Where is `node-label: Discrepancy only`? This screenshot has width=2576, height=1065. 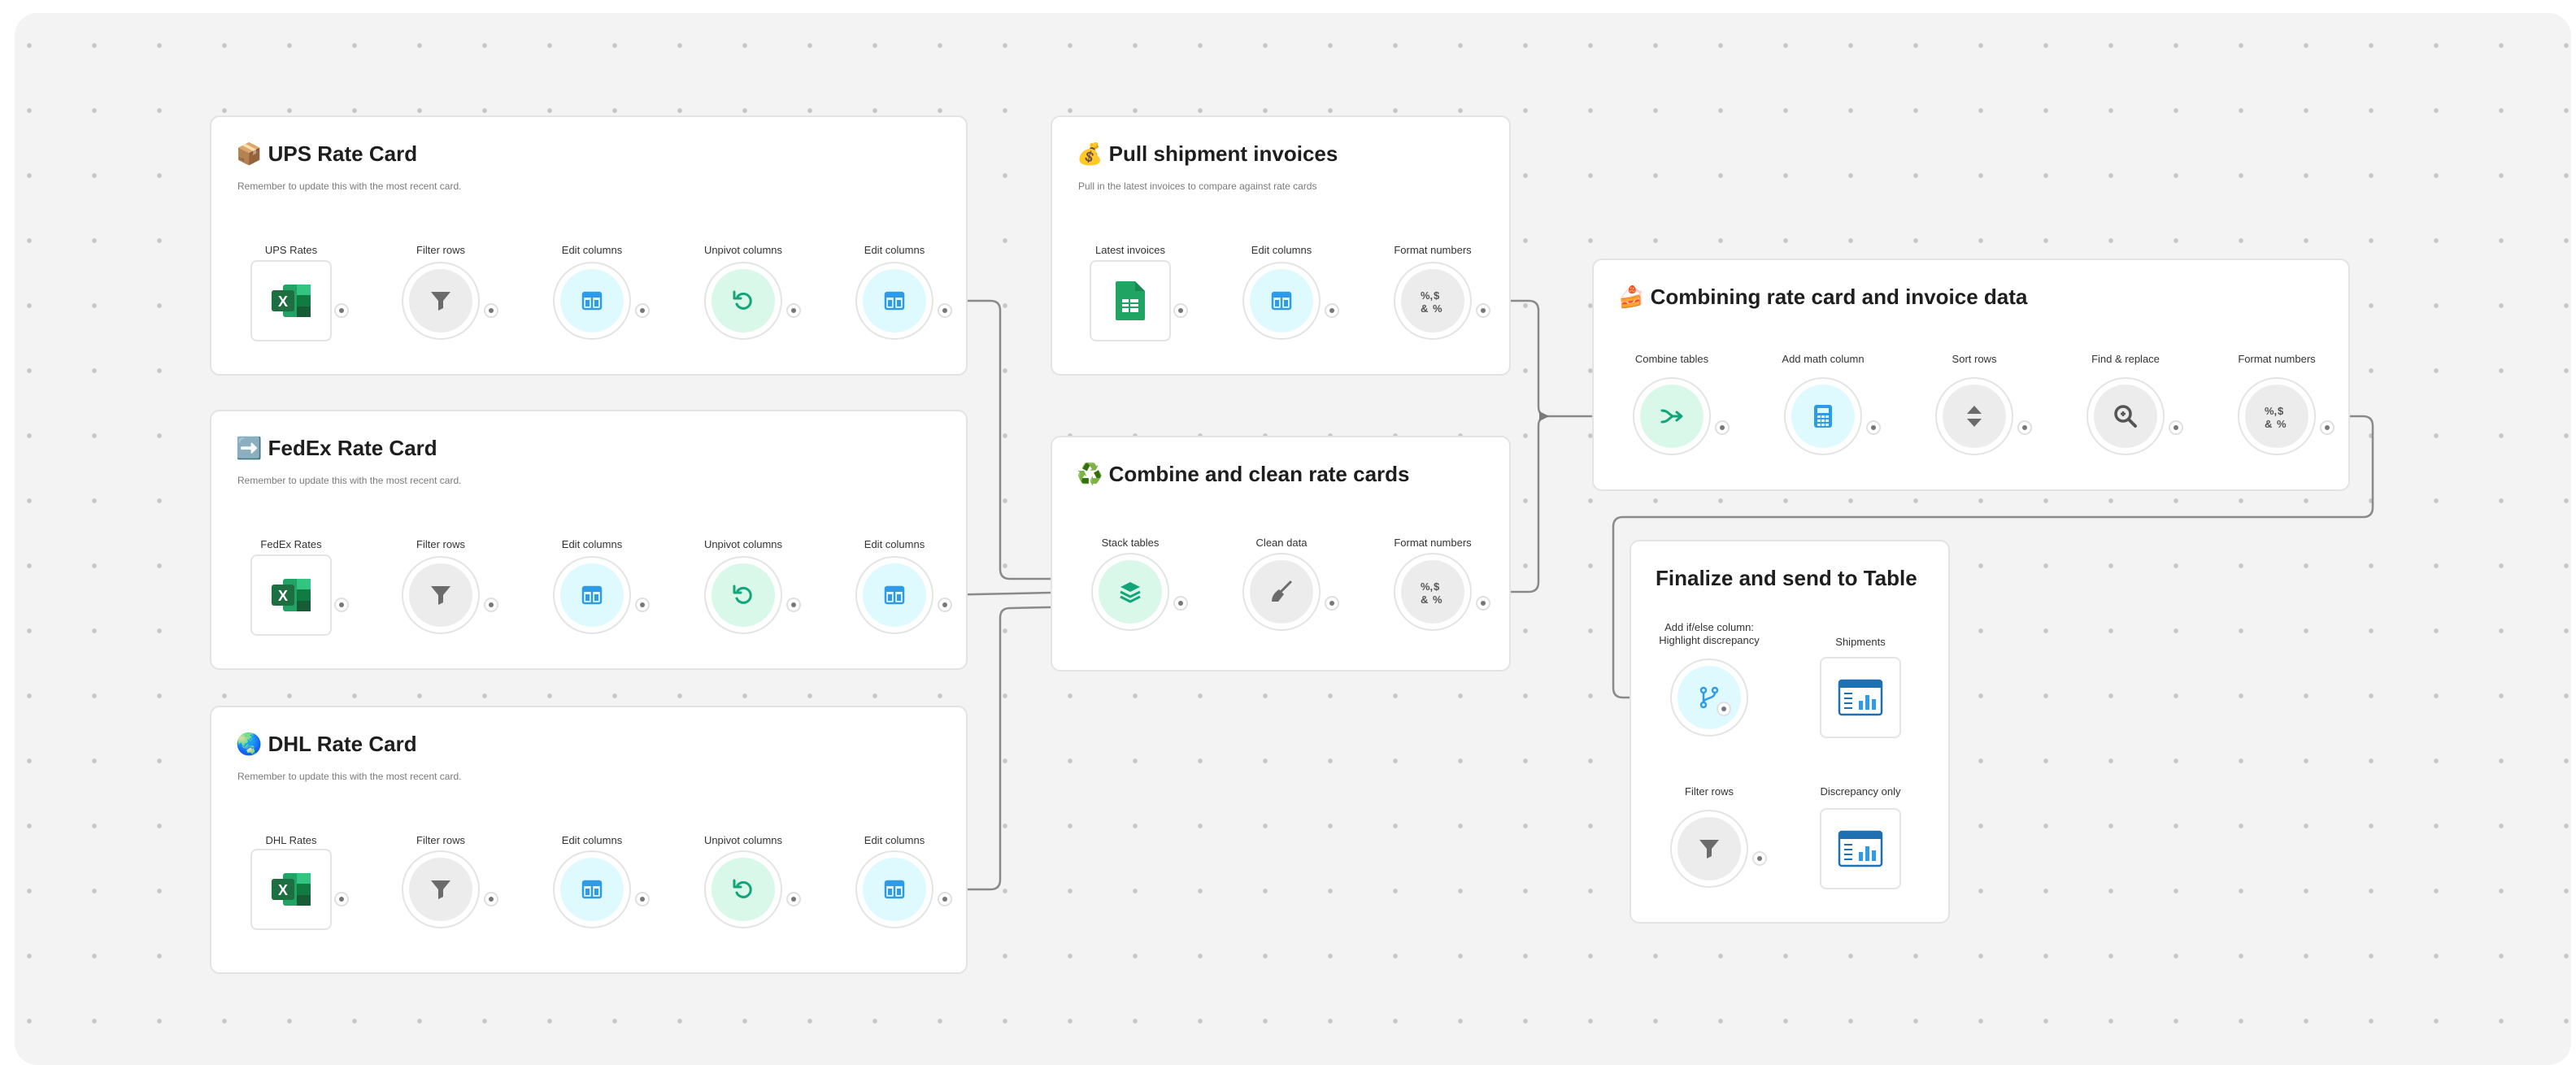
node-label: Discrepancy only is located at coordinates (1861, 791).